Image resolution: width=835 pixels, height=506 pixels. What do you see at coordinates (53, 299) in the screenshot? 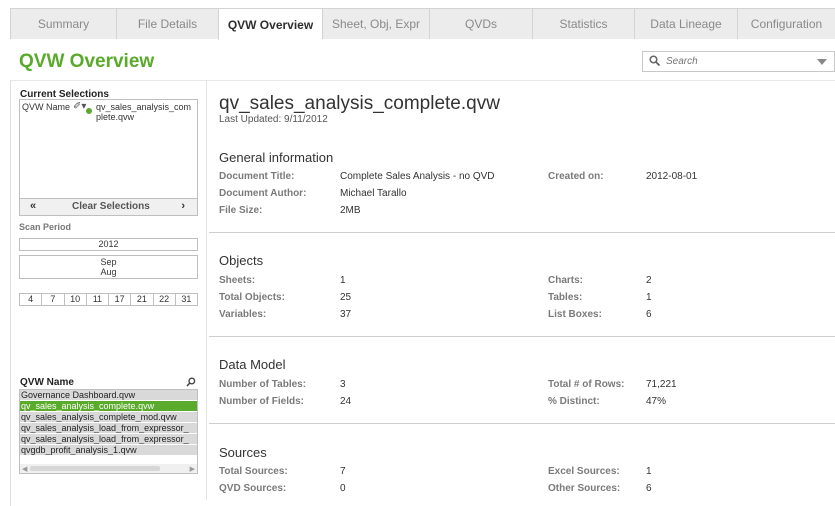
I see `day-item: 7` at bounding box center [53, 299].